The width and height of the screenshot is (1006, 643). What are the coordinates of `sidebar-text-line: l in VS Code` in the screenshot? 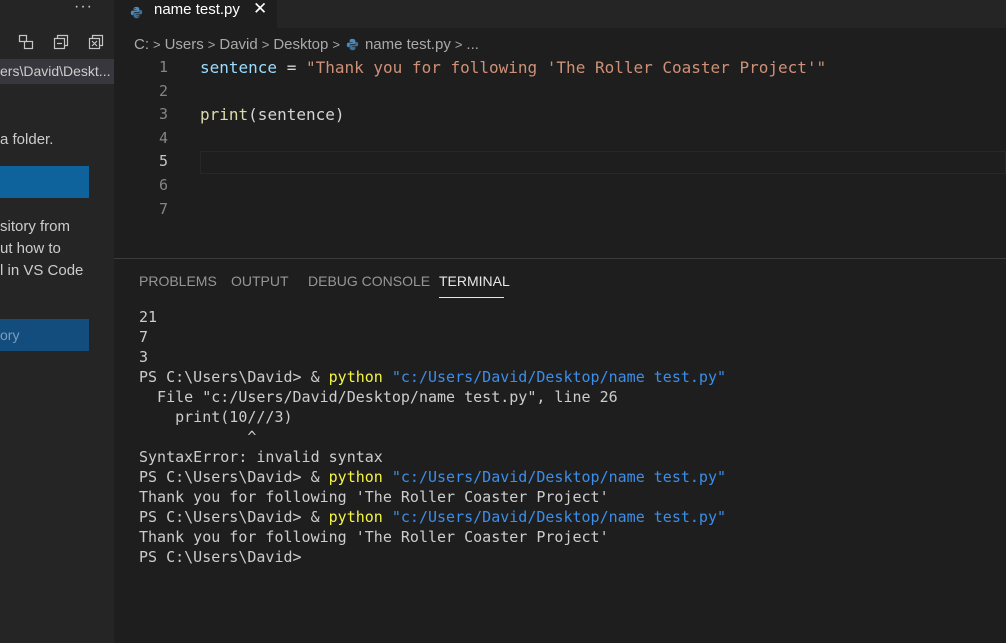 It's located at (42, 270).